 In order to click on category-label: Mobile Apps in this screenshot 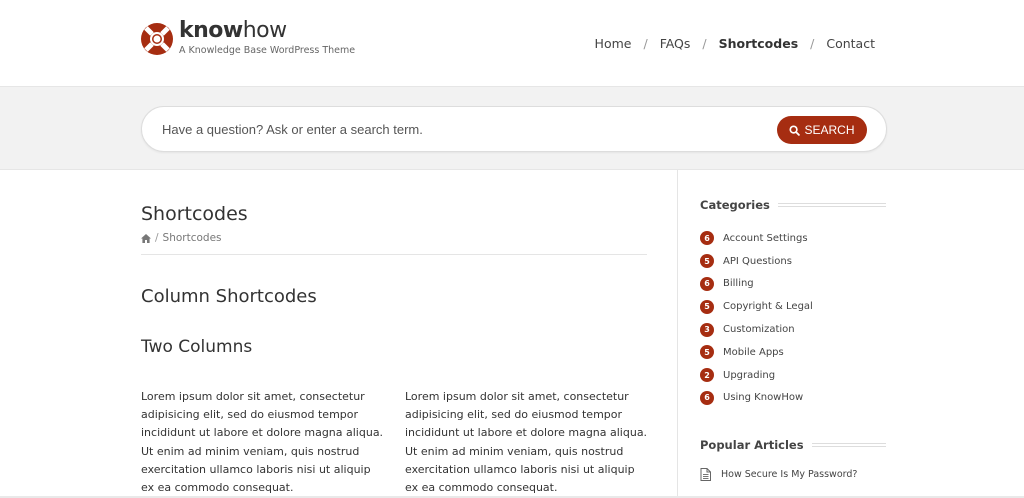, I will do `click(753, 352)`.